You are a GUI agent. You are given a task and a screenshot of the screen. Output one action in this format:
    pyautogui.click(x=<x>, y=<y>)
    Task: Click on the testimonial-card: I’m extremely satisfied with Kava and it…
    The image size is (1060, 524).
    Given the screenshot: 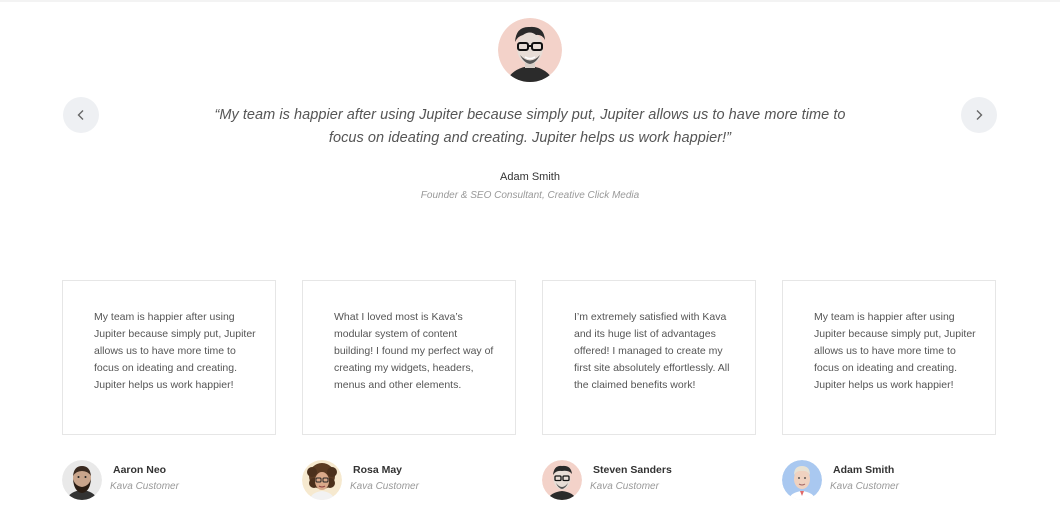 What is the action you would take?
    pyautogui.click(x=649, y=357)
    